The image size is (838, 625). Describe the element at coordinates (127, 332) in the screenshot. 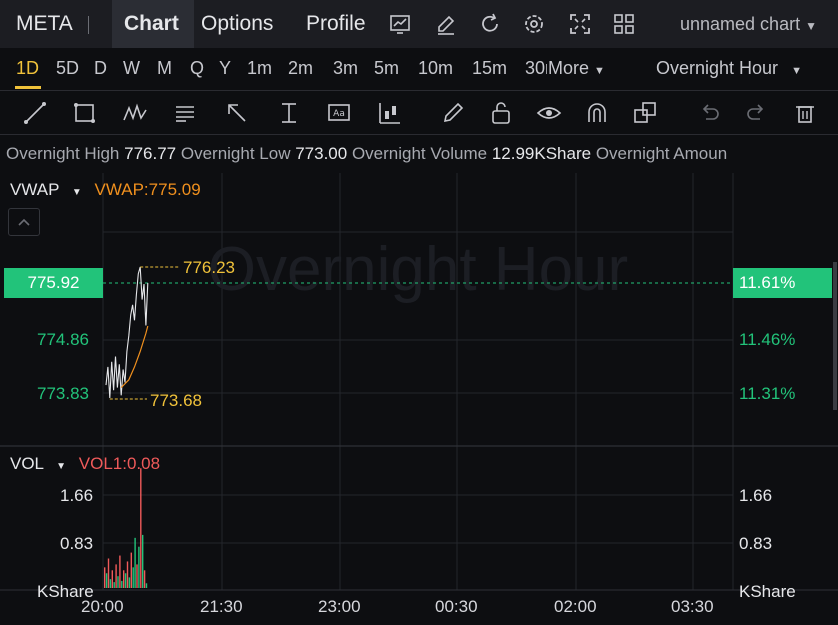

I see `price-line` at that location.